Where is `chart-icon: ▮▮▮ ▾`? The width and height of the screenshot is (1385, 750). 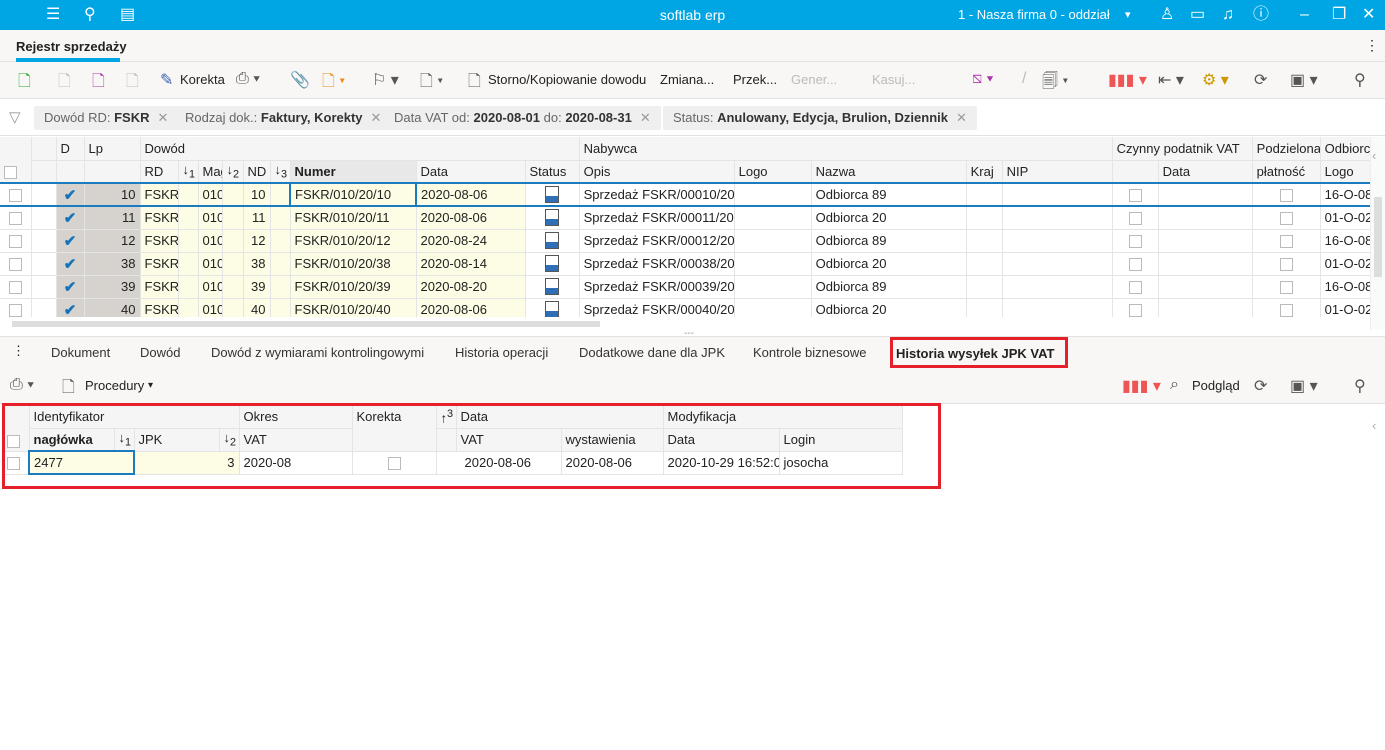 chart-icon: ▮▮▮ ▾ is located at coordinates (1127, 80).